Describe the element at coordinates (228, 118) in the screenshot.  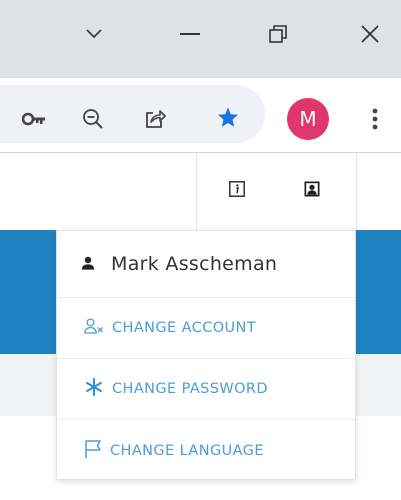
I see `bookmark-star-icon` at that location.